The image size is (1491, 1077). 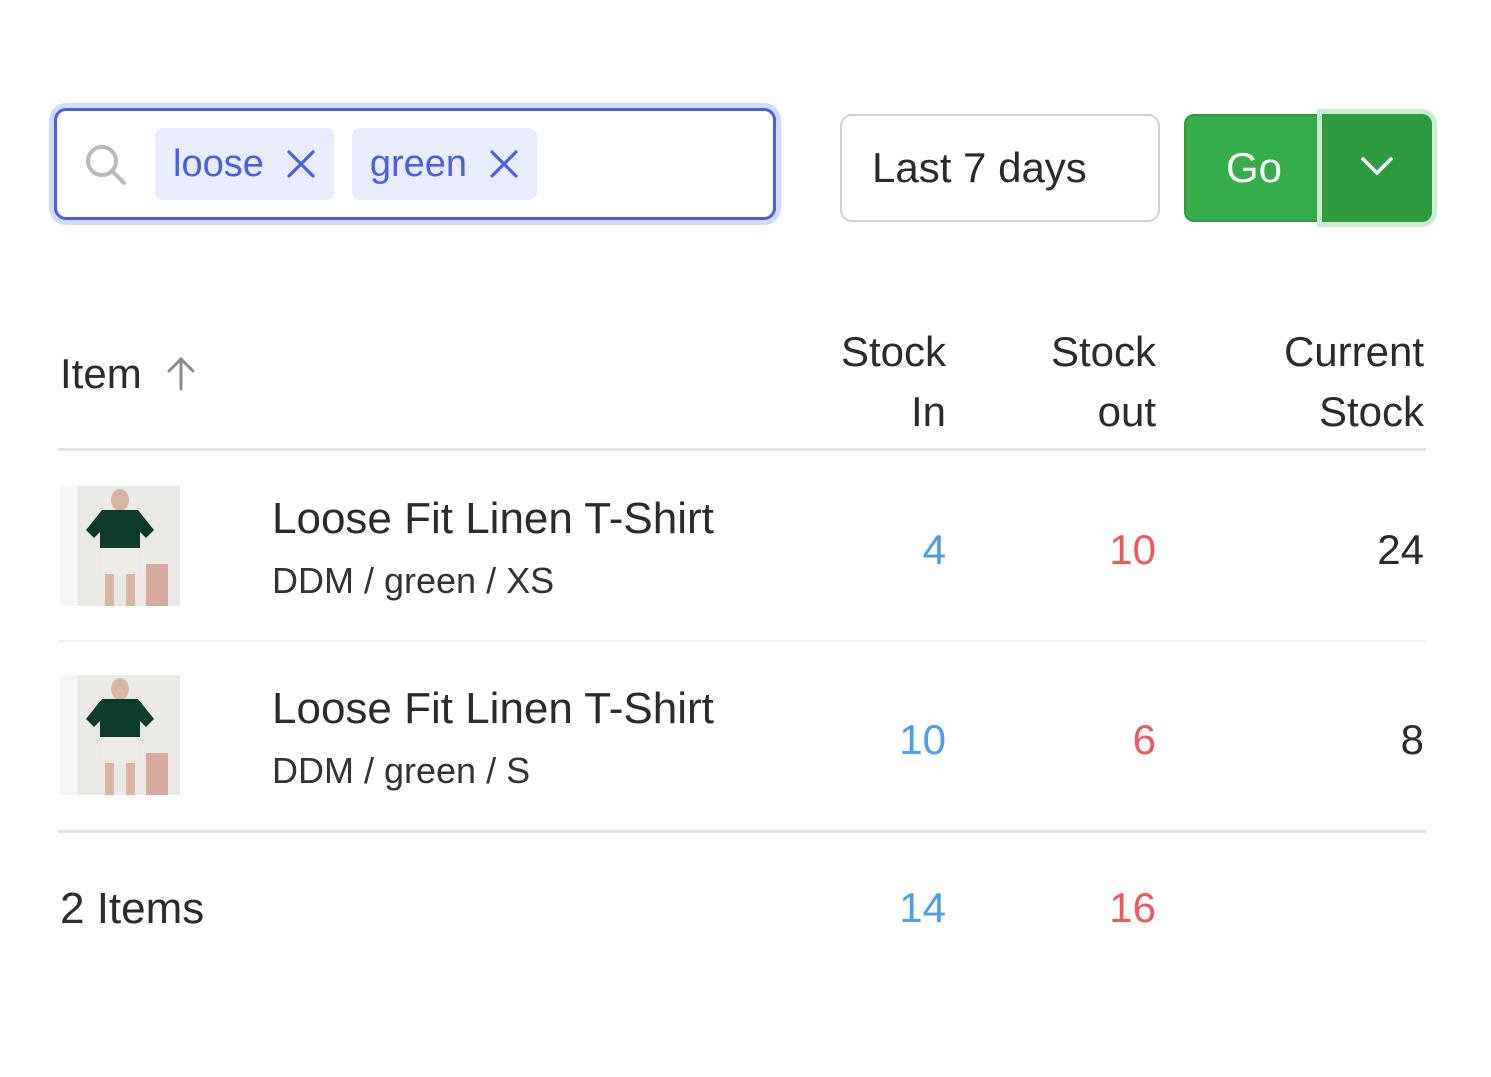 I want to click on column-header-current-stock-line2: Stock, so click(x=1371, y=411).